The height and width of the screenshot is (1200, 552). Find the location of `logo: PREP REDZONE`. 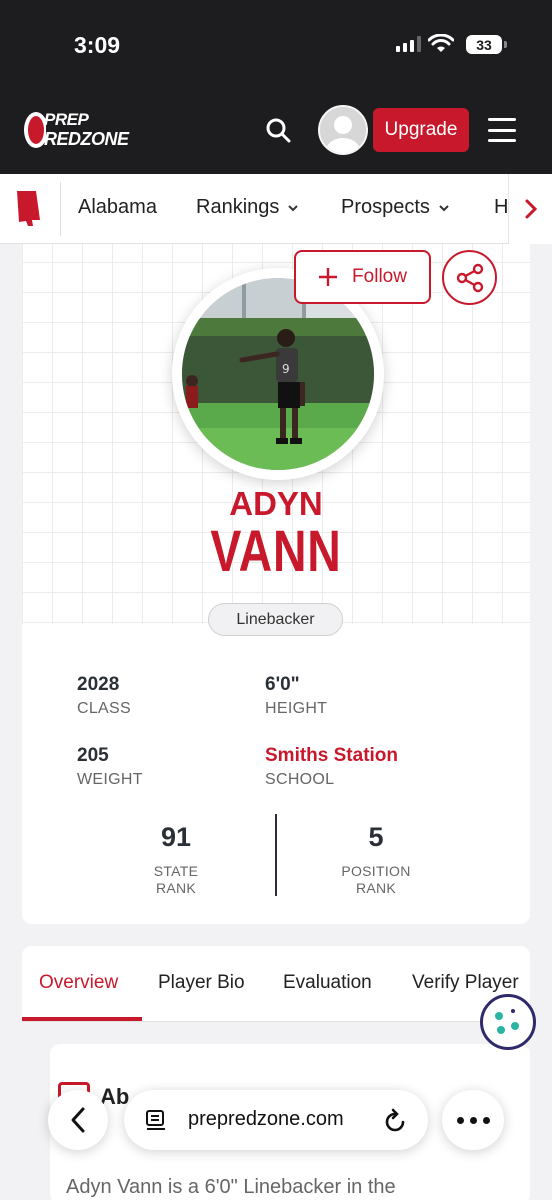

logo: PREP REDZONE is located at coordinates (83, 130).